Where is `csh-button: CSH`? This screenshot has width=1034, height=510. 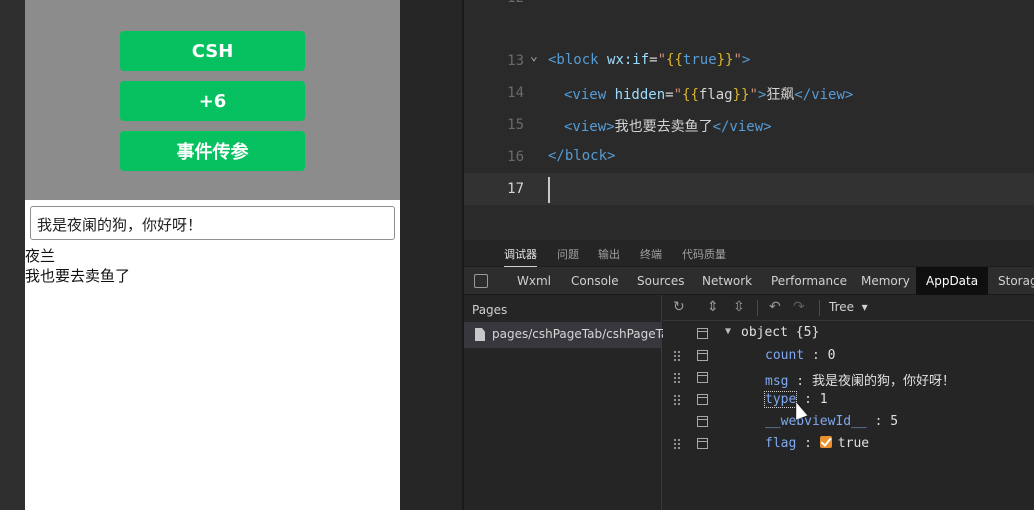 csh-button: CSH is located at coordinates (212, 51).